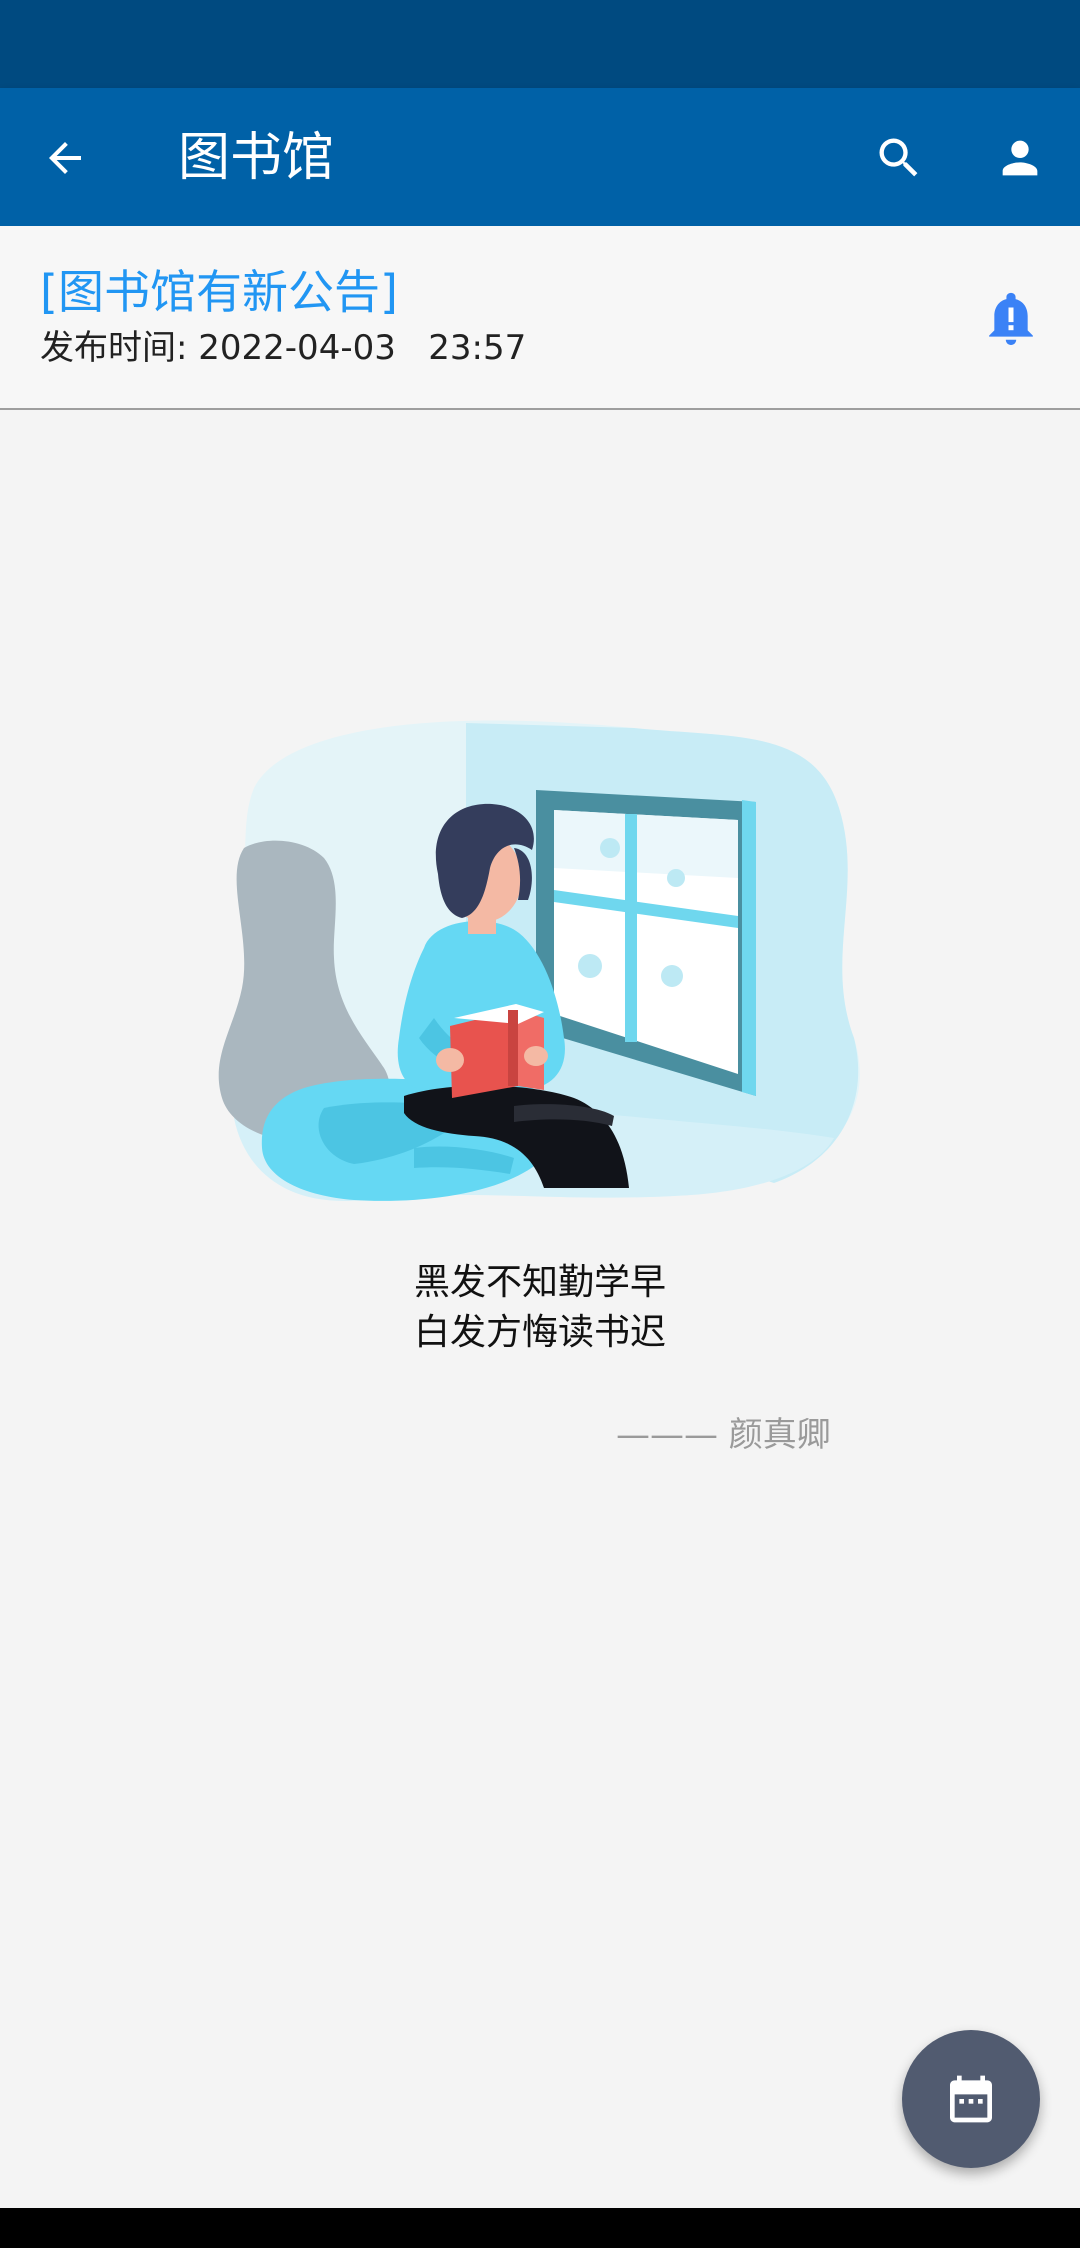 This screenshot has height=2248, width=1080. Describe the element at coordinates (540, 44) in the screenshot. I see `status-bar` at that location.